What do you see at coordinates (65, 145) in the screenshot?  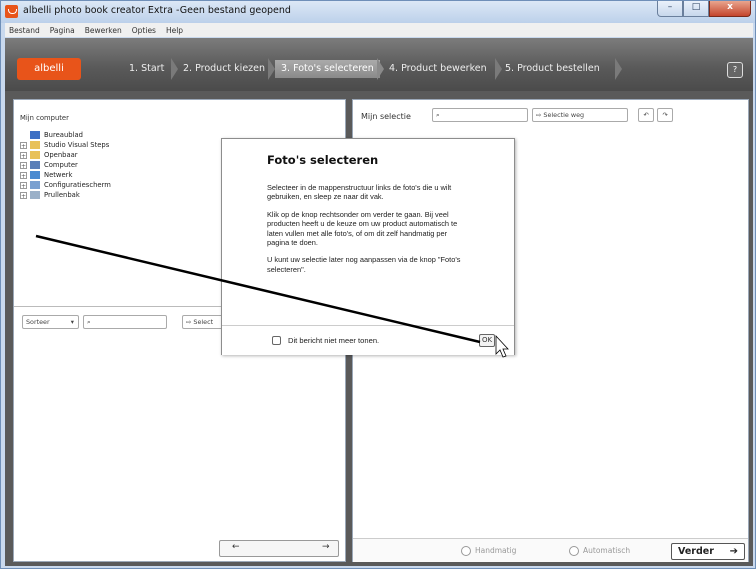 I see `tree-item-studio-visual-steps: + Studio Visual Steps` at bounding box center [65, 145].